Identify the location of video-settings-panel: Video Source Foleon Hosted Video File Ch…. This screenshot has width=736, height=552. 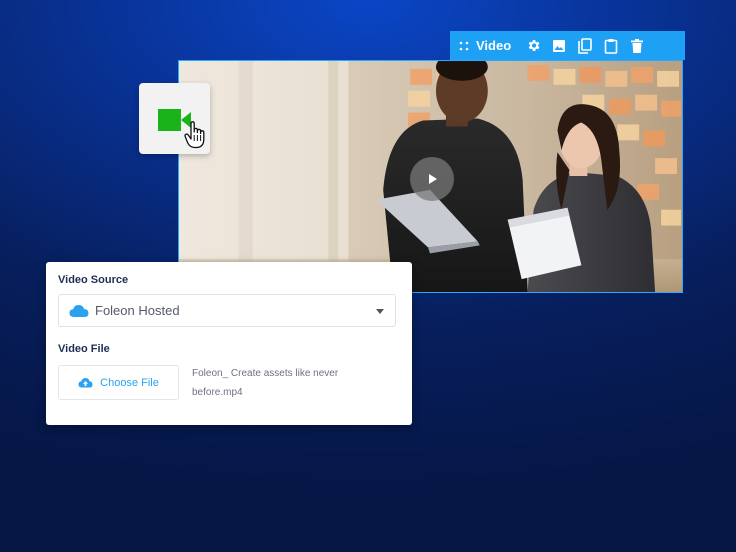
(229, 343).